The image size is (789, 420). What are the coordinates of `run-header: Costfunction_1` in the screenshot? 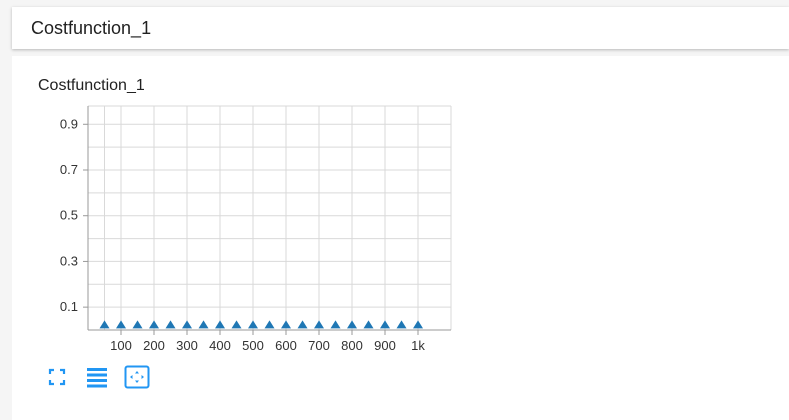 It's located at (400, 28).